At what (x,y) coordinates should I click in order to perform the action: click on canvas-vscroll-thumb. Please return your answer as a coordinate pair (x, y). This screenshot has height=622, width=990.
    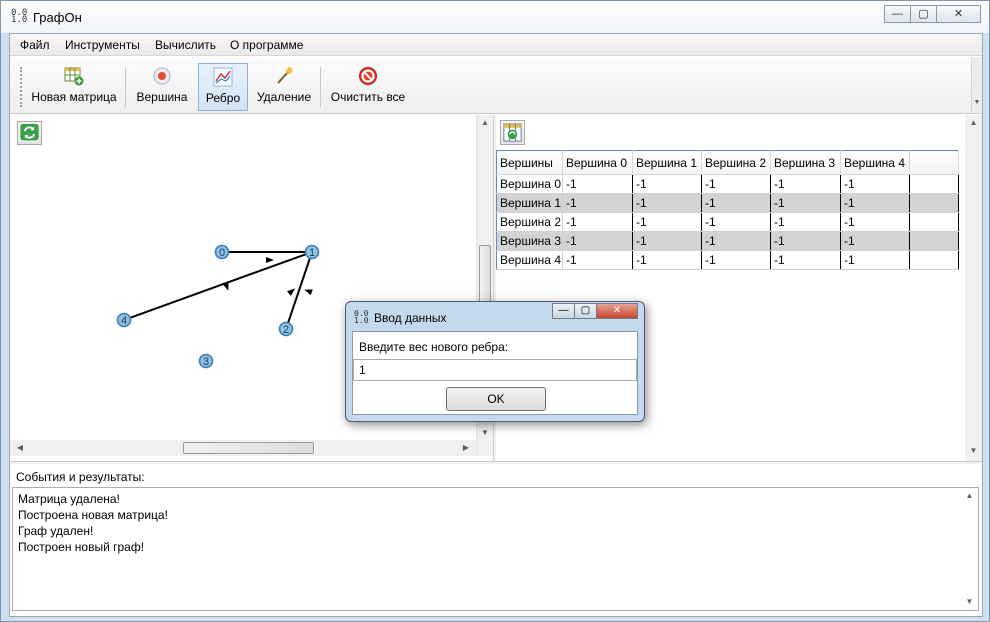
    Looking at the image, I should click on (485, 275).